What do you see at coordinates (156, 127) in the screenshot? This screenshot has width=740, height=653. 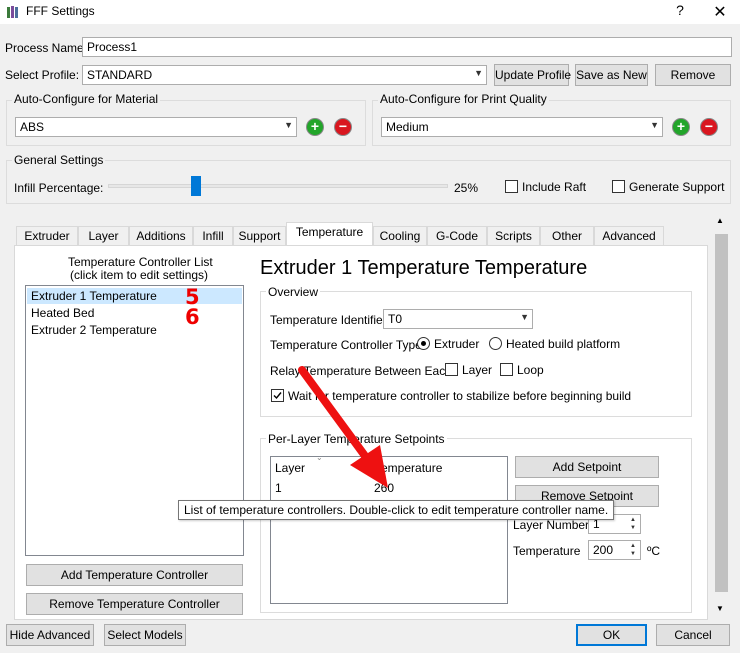 I see `material-select: ABS ▼` at bounding box center [156, 127].